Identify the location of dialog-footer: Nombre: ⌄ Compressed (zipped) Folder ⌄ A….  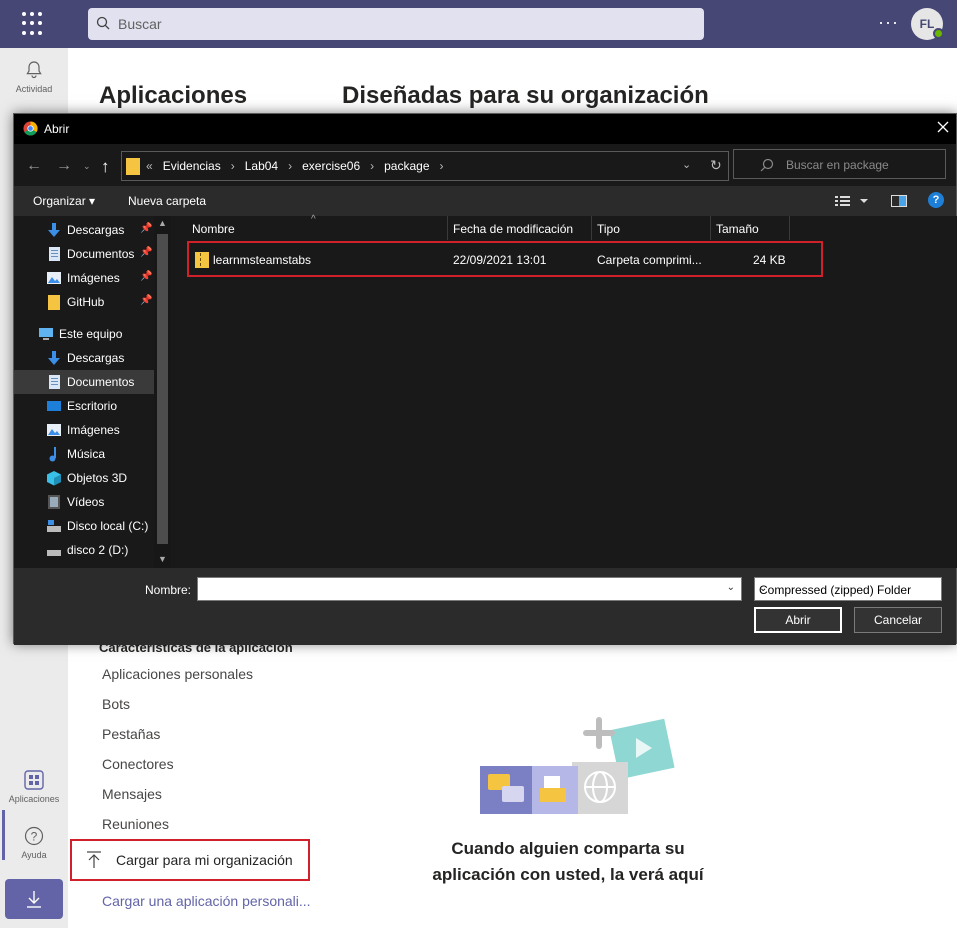
(485, 606).